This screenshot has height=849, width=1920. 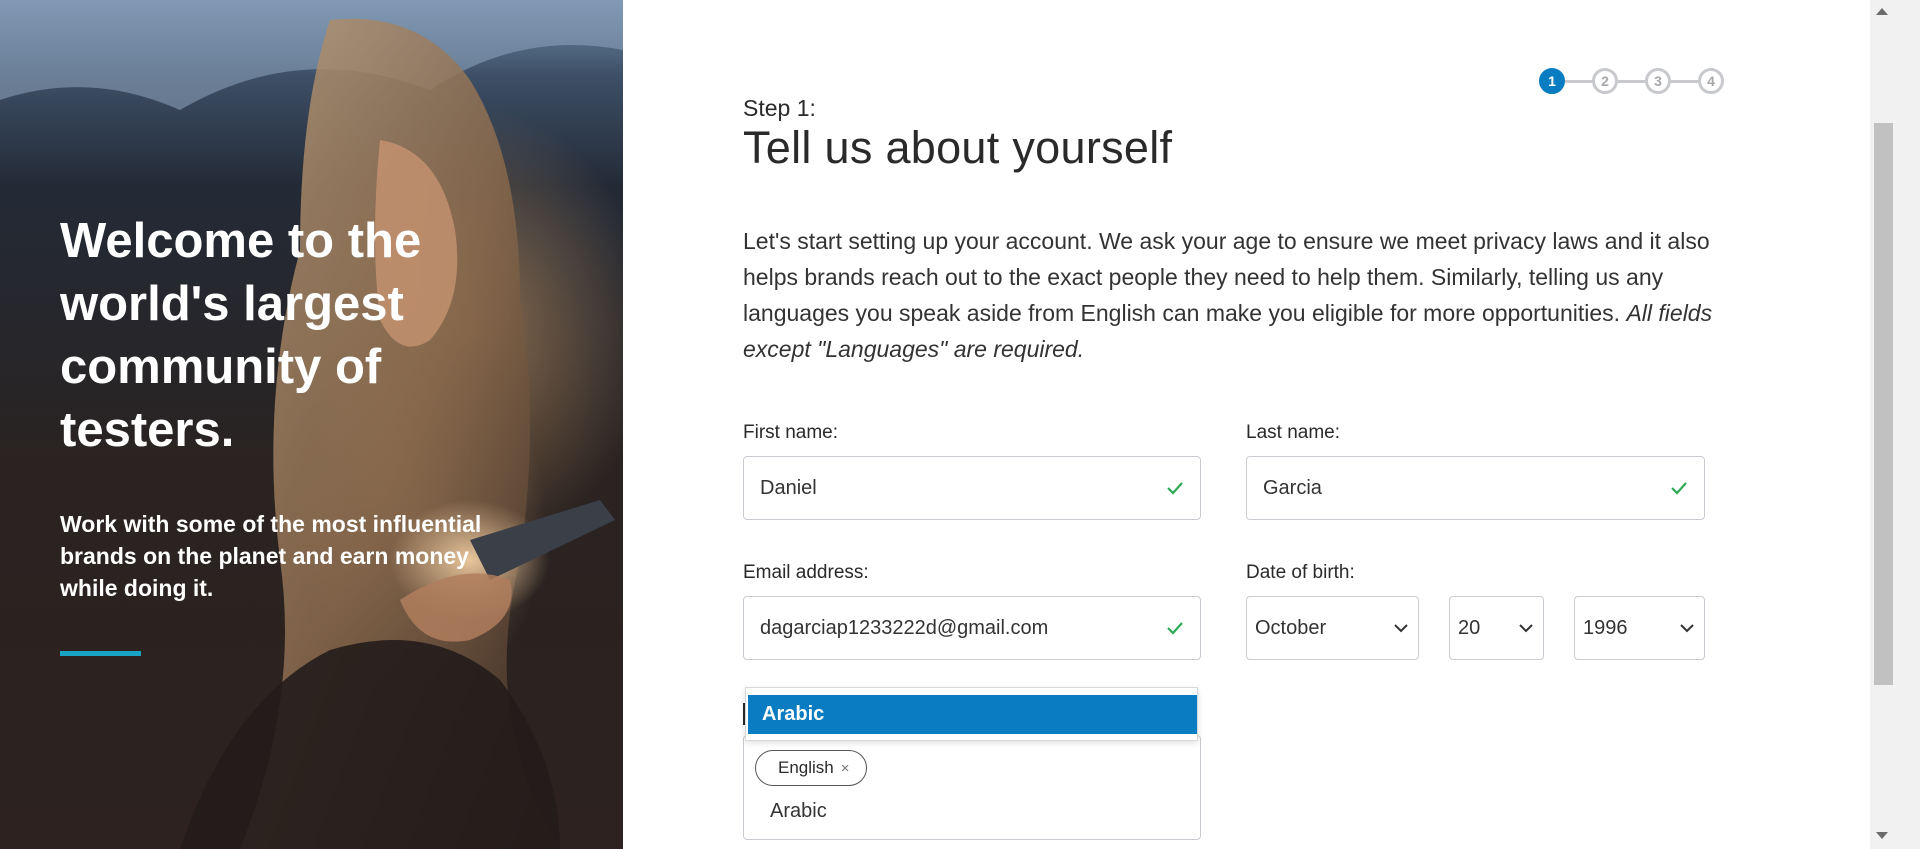 I want to click on languages-field: English ×, so click(x=972, y=787).